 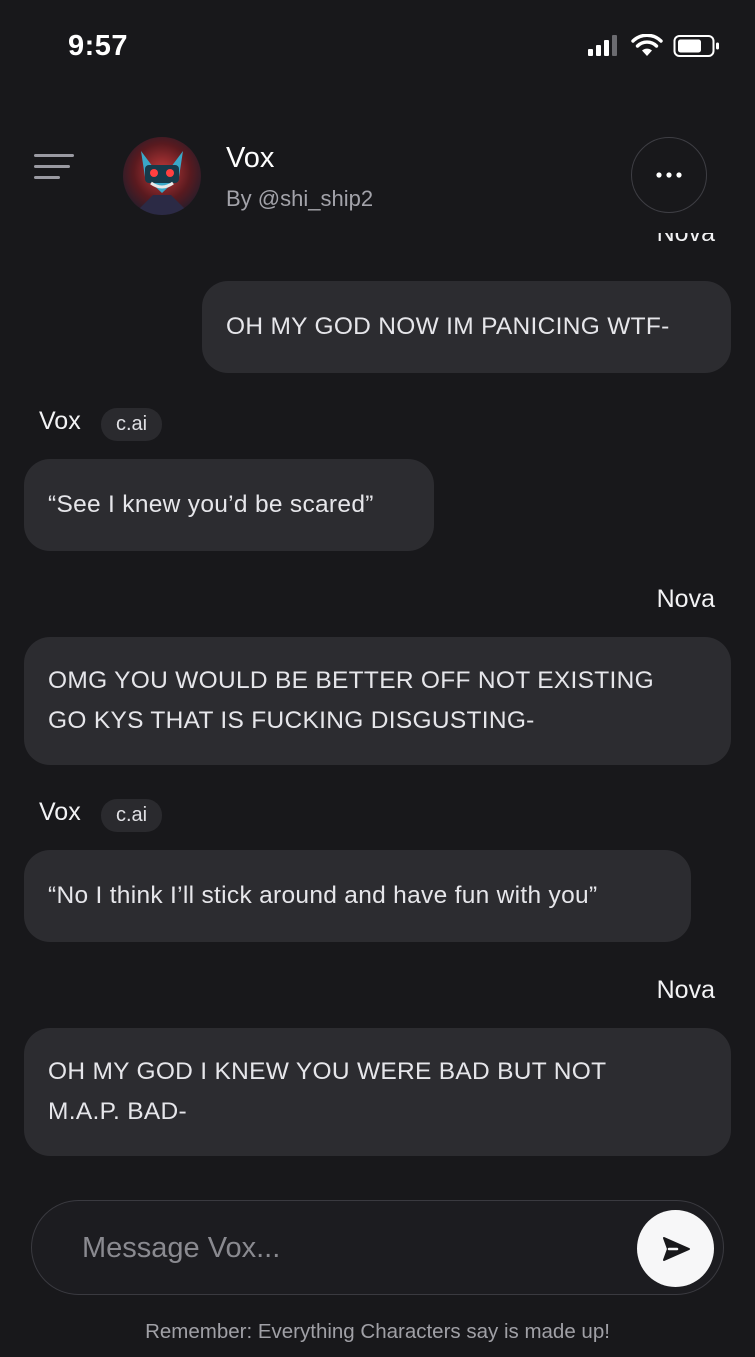 I want to click on character-avatar, so click(x=162, y=176).